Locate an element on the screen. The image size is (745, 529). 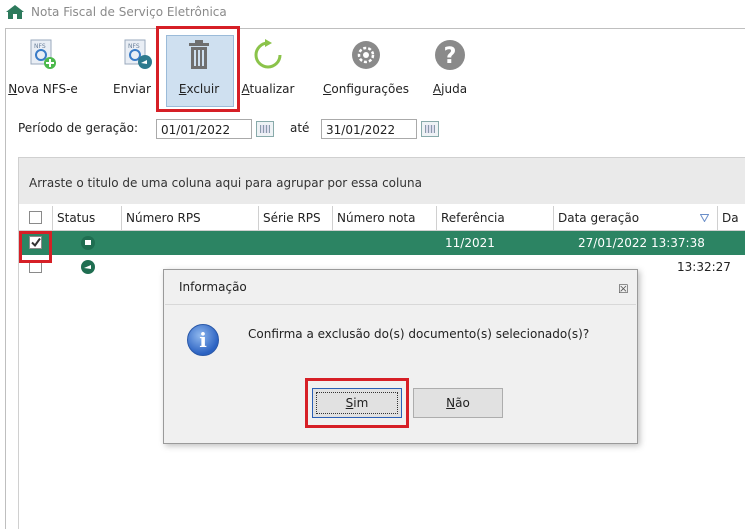
send-nfse-icon: NFS is located at coordinates (138, 54).